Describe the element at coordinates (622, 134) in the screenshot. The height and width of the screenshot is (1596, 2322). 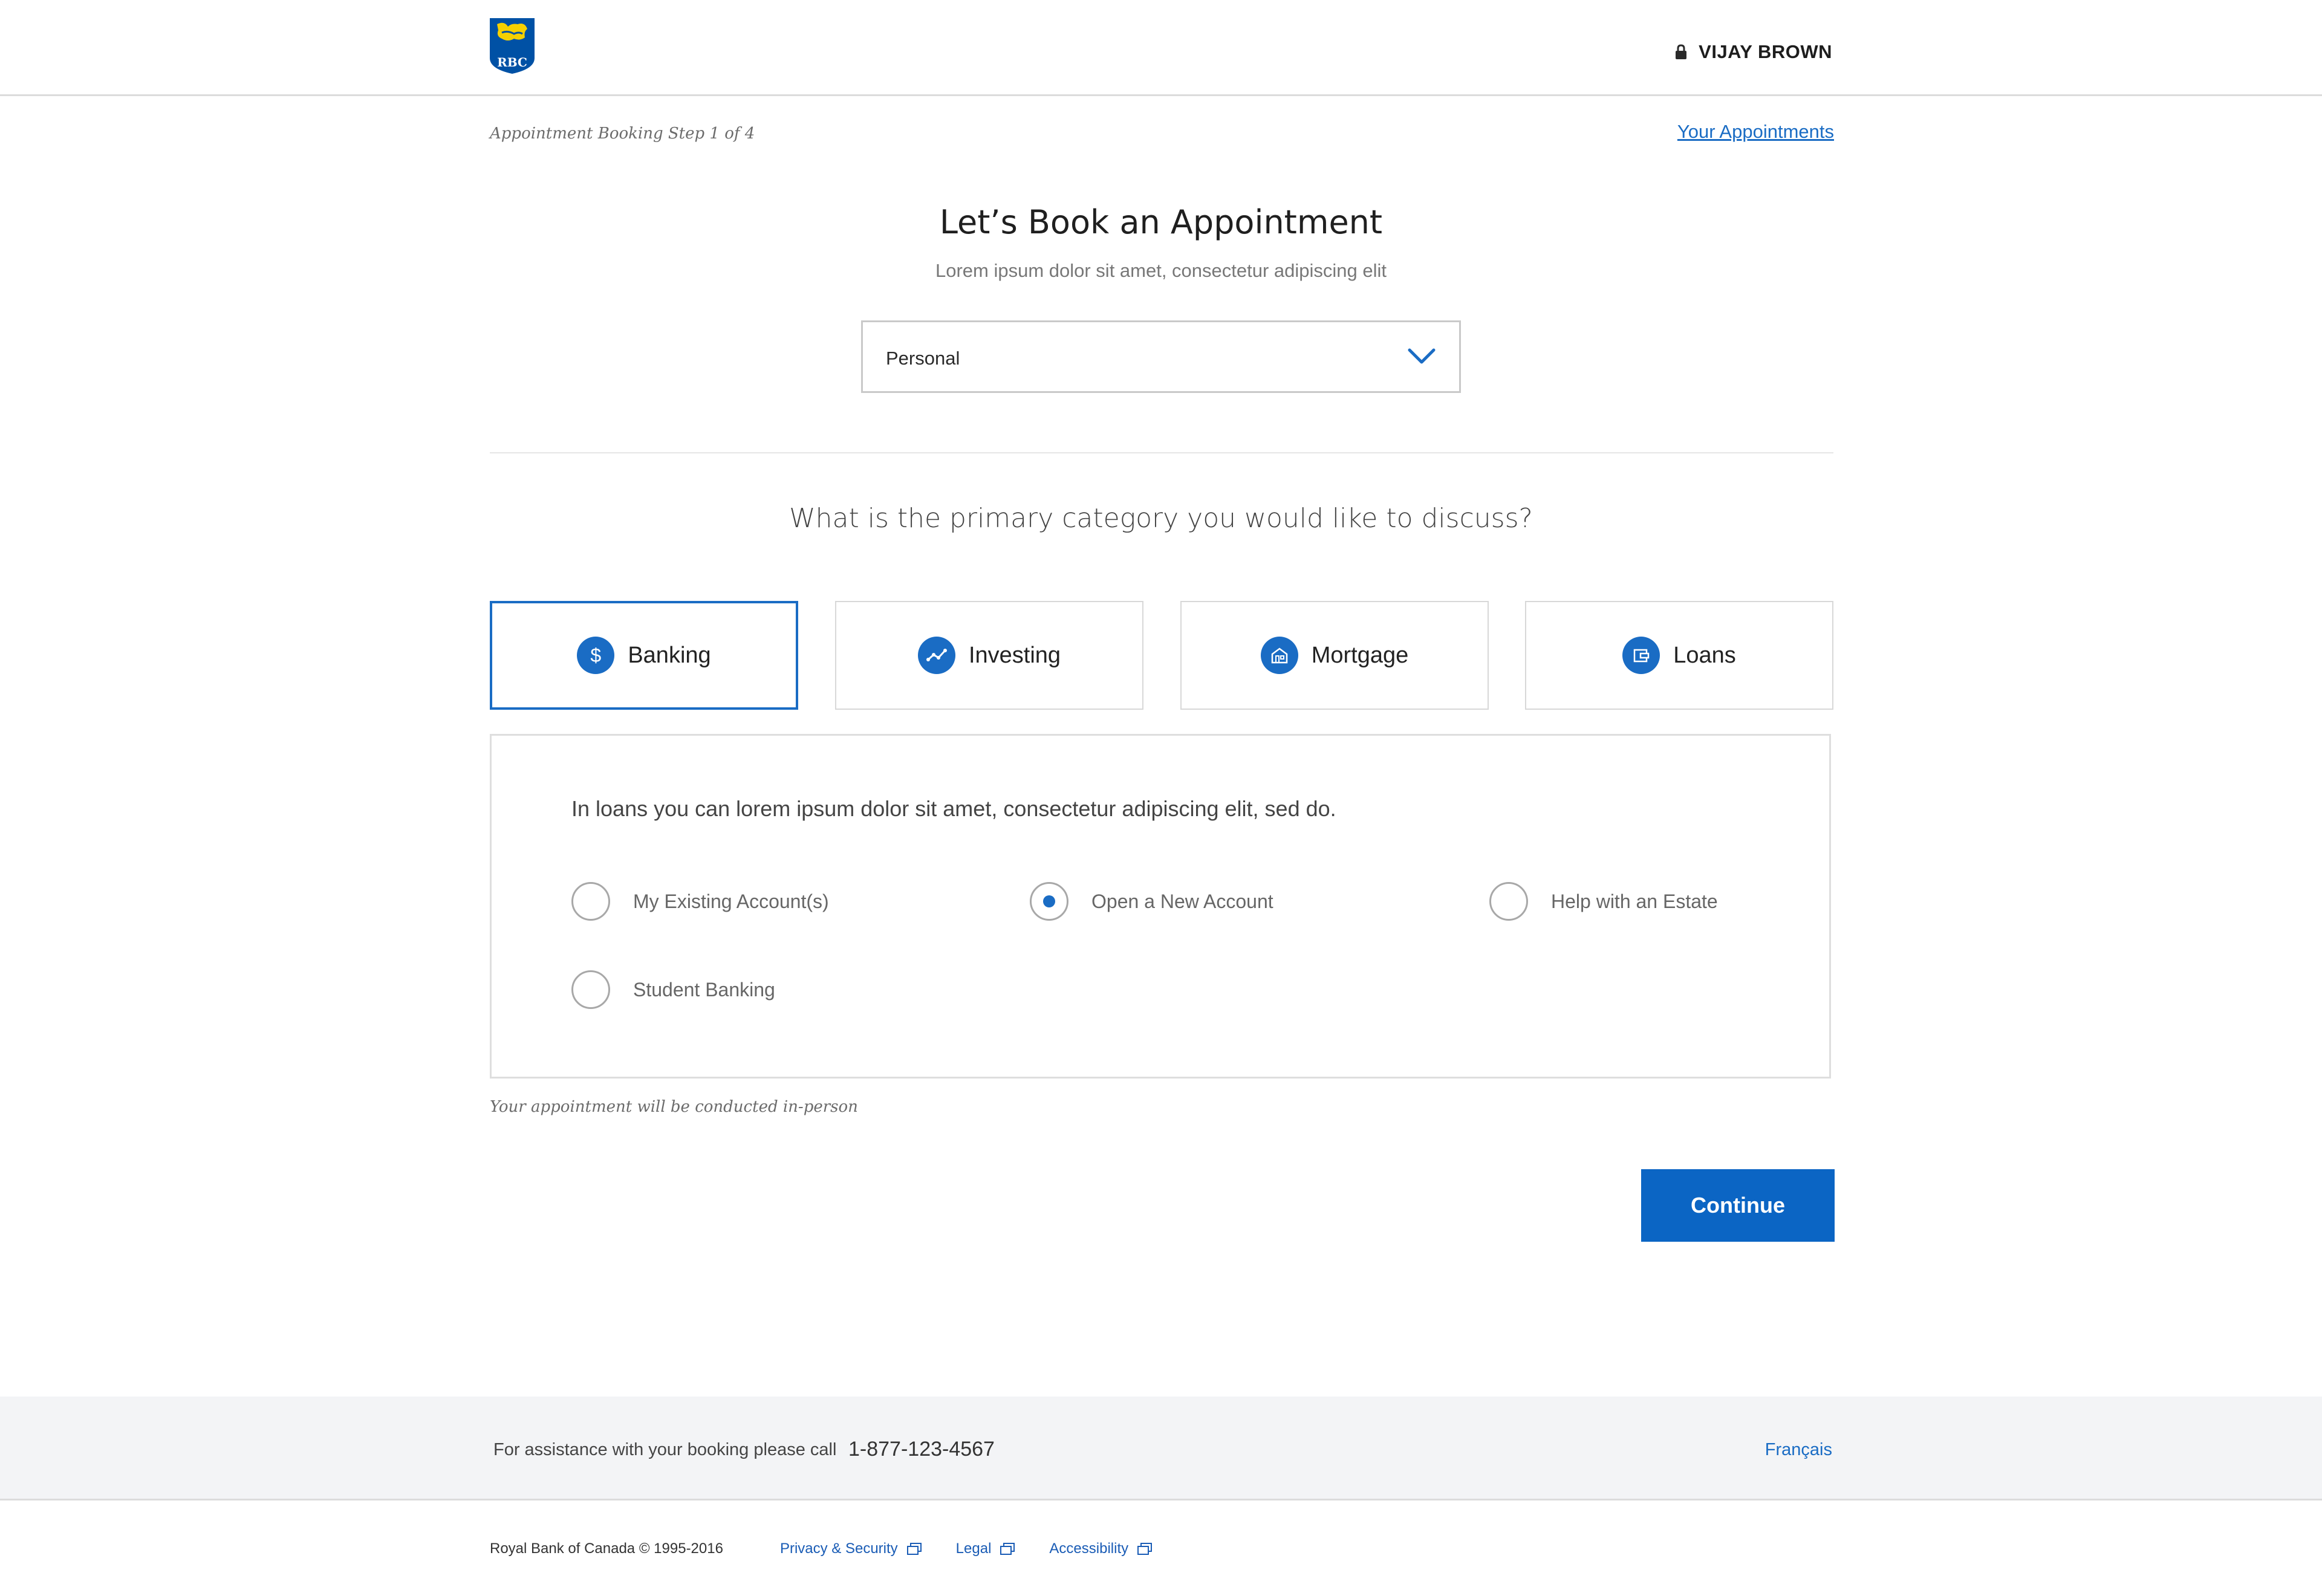
I see `step-indicator: Appointment Booking Step 1 of 4` at that location.